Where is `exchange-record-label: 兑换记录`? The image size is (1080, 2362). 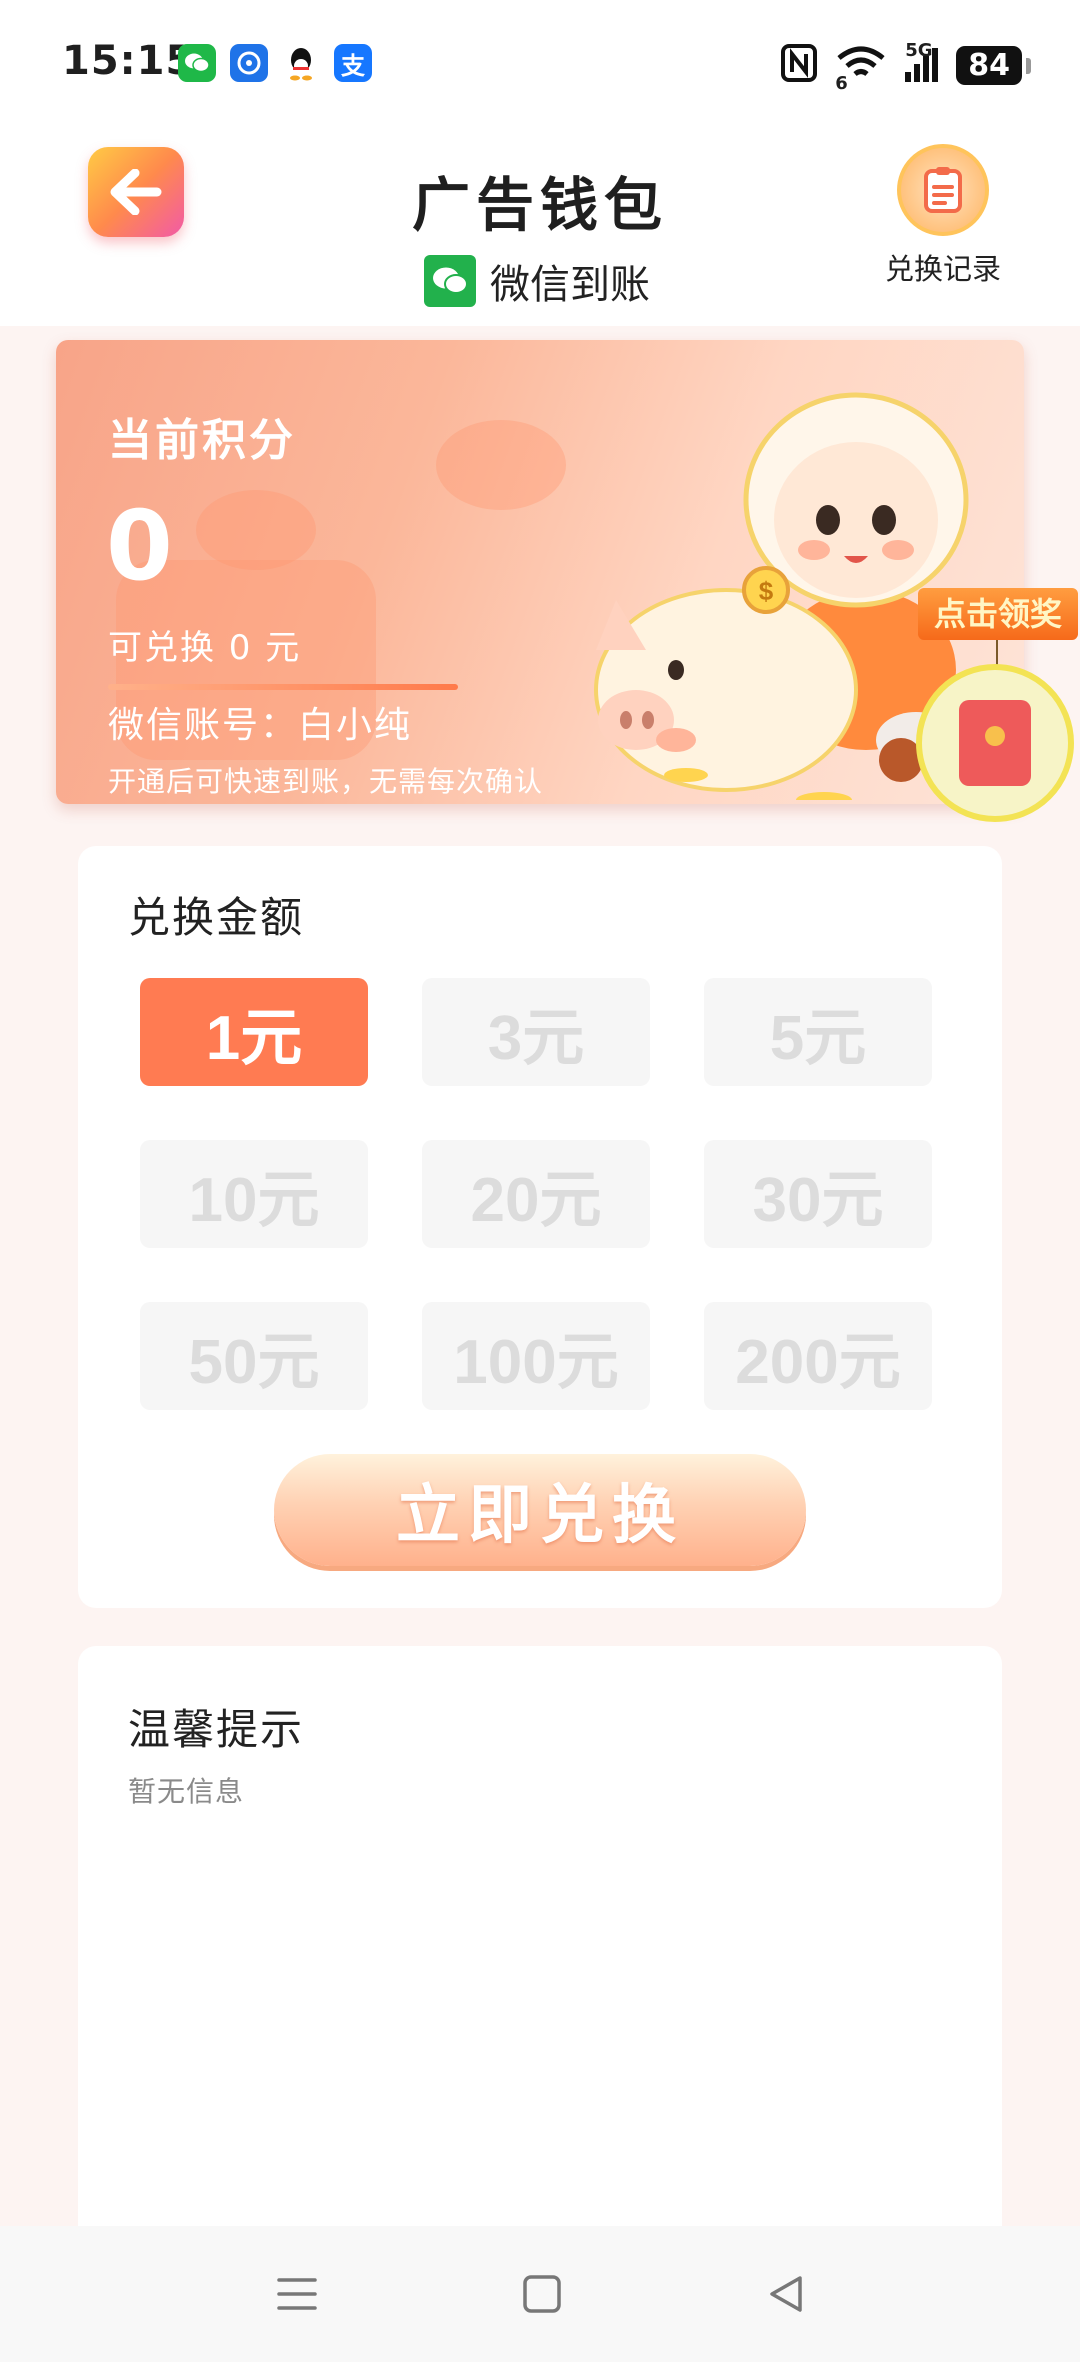 exchange-record-label: 兑换记录 is located at coordinates (942, 269).